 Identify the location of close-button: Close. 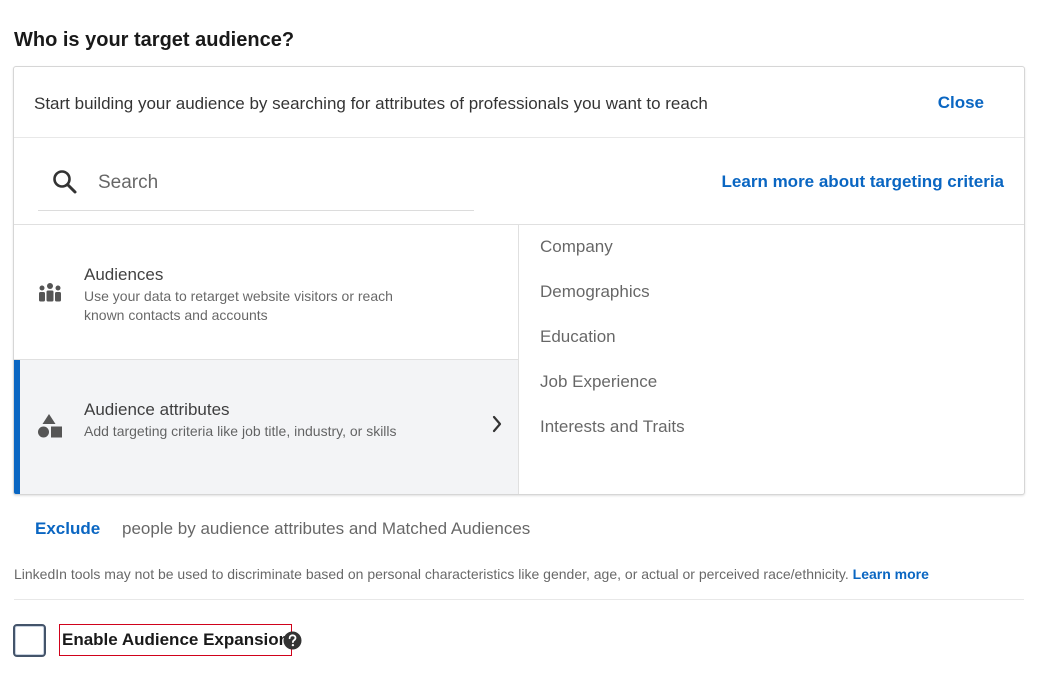
(961, 103).